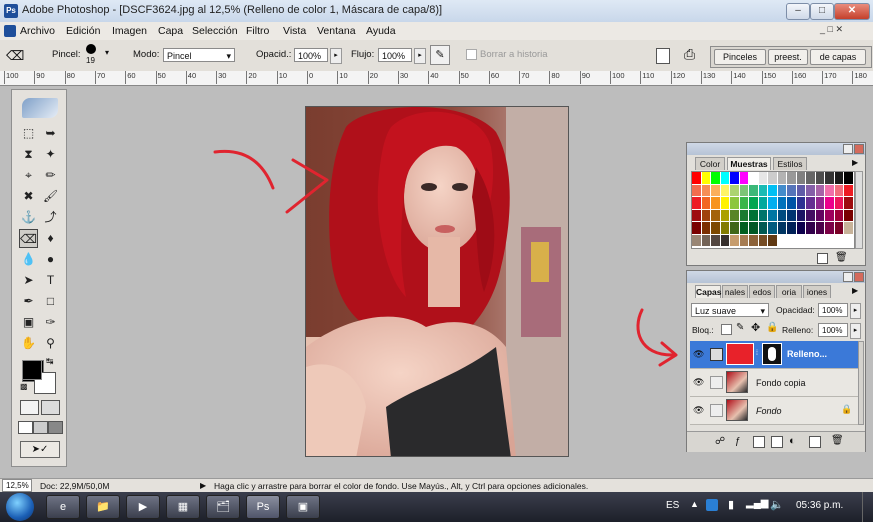 The width and height of the screenshot is (873, 522). I want to click on opacity-slider-button: ▸, so click(336, 56).